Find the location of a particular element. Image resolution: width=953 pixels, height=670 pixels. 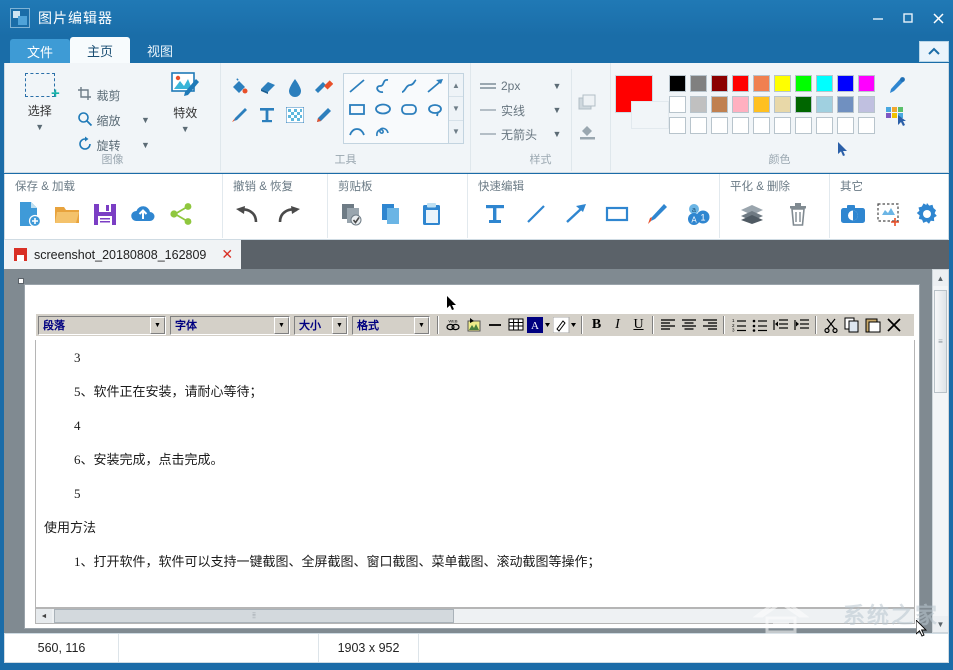

eyedropper-icon is located at coordinates (896, 88).